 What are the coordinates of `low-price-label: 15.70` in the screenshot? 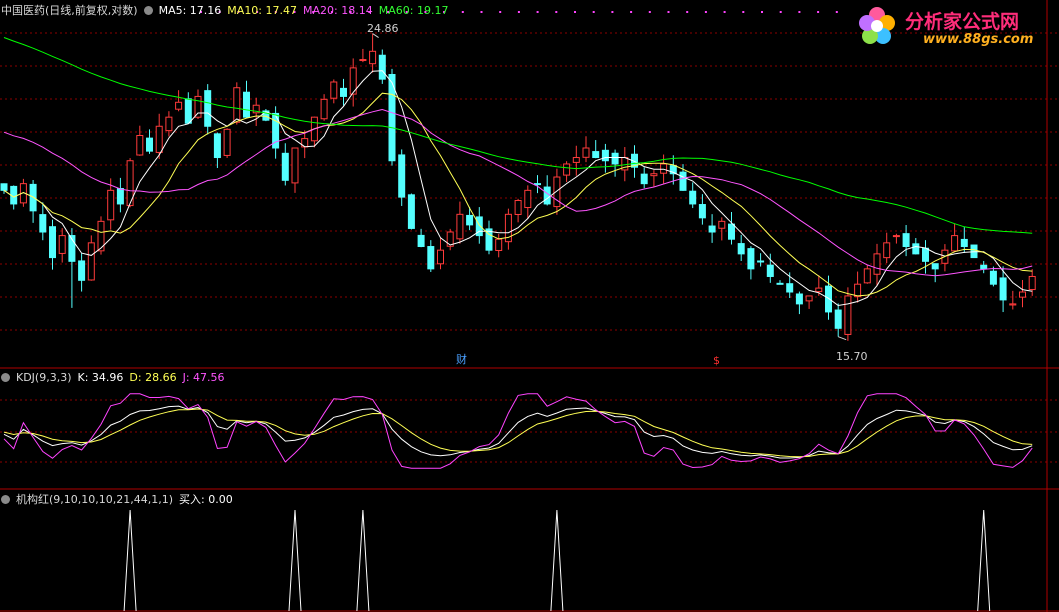 It's located at (852, 356).